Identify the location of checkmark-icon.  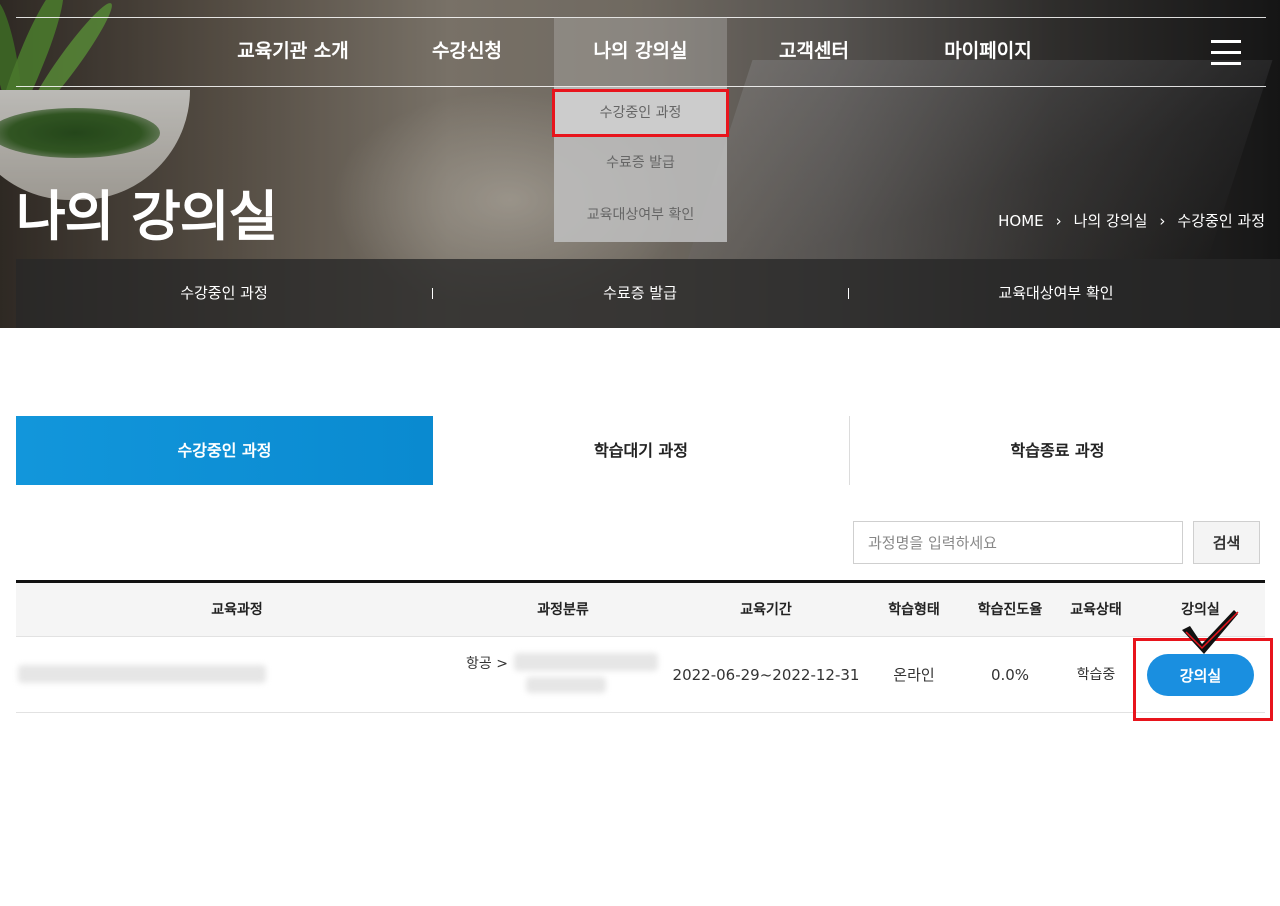
(1210, 632).